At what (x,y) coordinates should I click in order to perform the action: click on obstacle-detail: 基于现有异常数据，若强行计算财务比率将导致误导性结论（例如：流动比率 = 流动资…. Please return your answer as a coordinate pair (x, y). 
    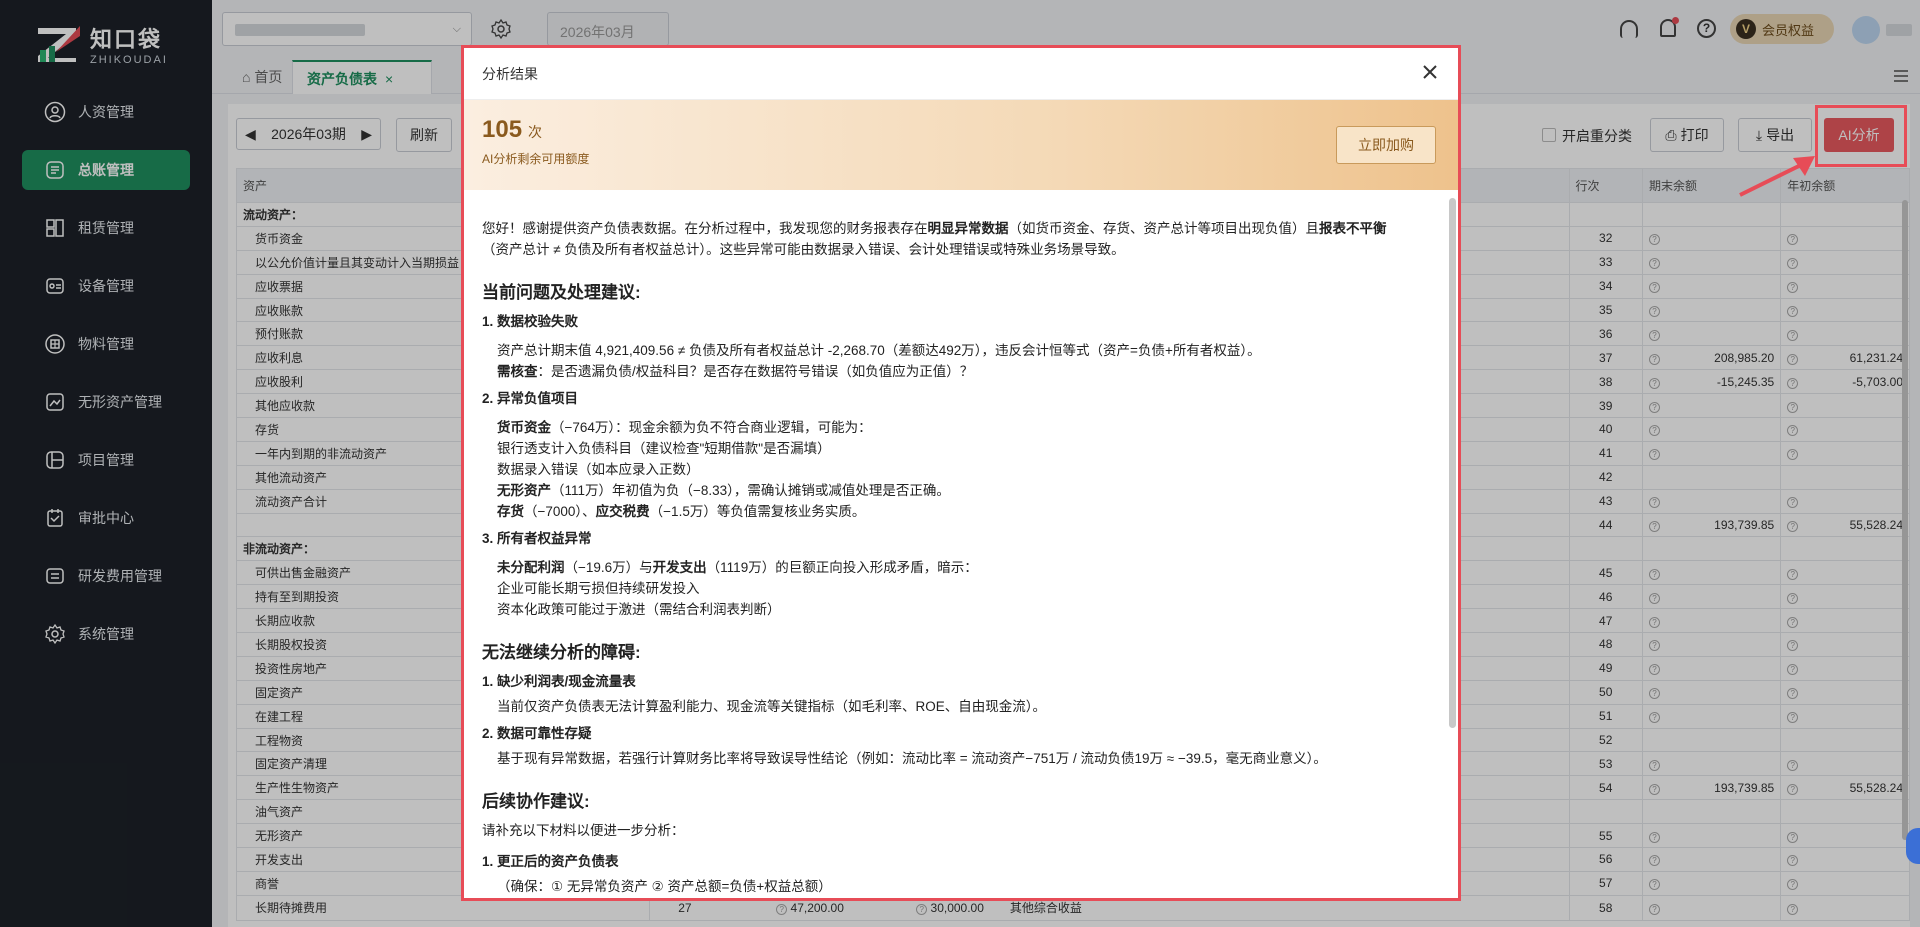
    Looking at the image, I should click on (912, 758).